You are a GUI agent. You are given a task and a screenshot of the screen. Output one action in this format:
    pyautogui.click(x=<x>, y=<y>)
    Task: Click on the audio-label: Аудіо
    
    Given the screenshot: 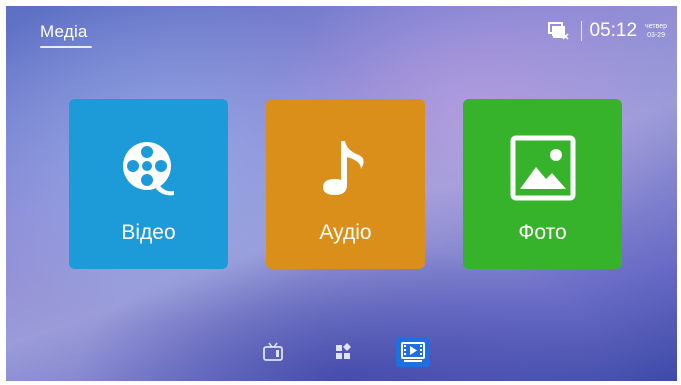 What is the action you would take?
    pyautogui.click(x=345, y=232)
    